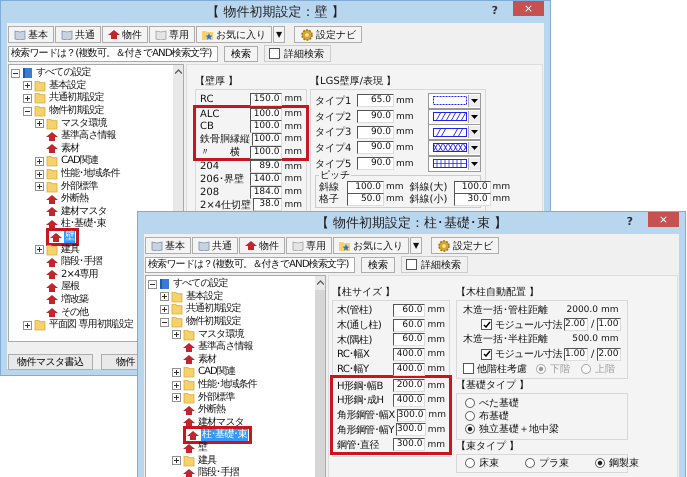 This screenshot has width=687, height=477. Describe the element at coordinates (365, 199) in the screenshot. I see `number-field: 50.0` at that location.